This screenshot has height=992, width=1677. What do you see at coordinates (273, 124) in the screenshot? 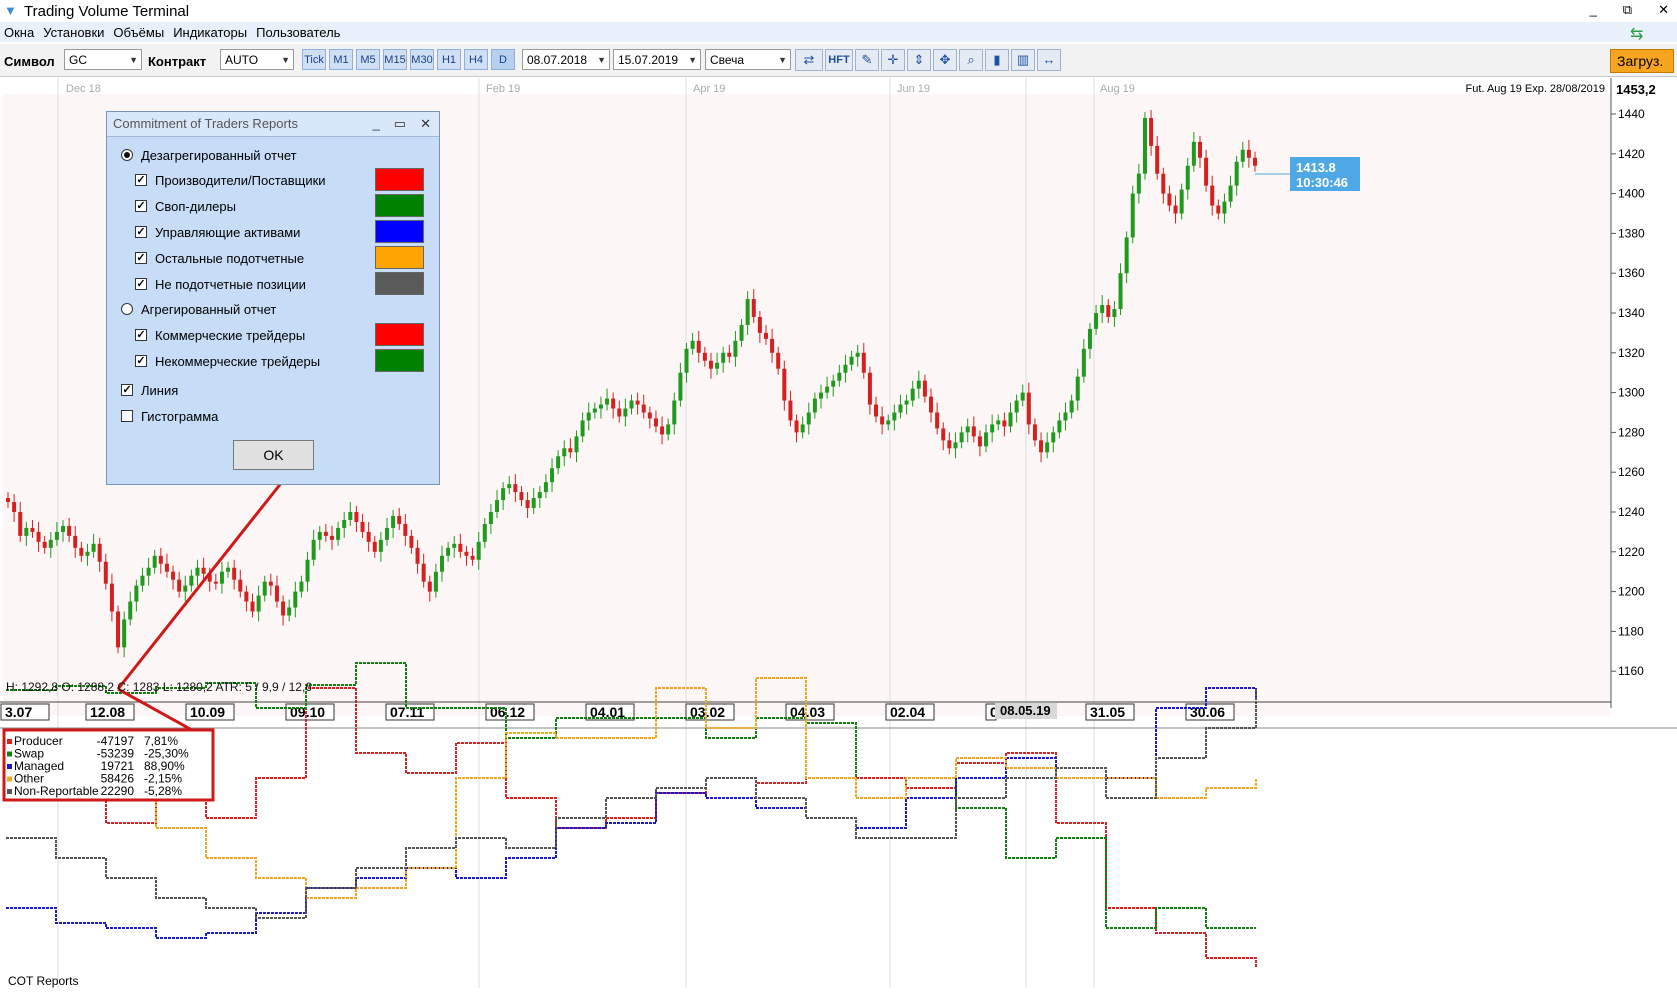
I see `dialog-title-bar: Commitment of Traders Reports _ ▭ ✕` at bounding box center [273, 124].